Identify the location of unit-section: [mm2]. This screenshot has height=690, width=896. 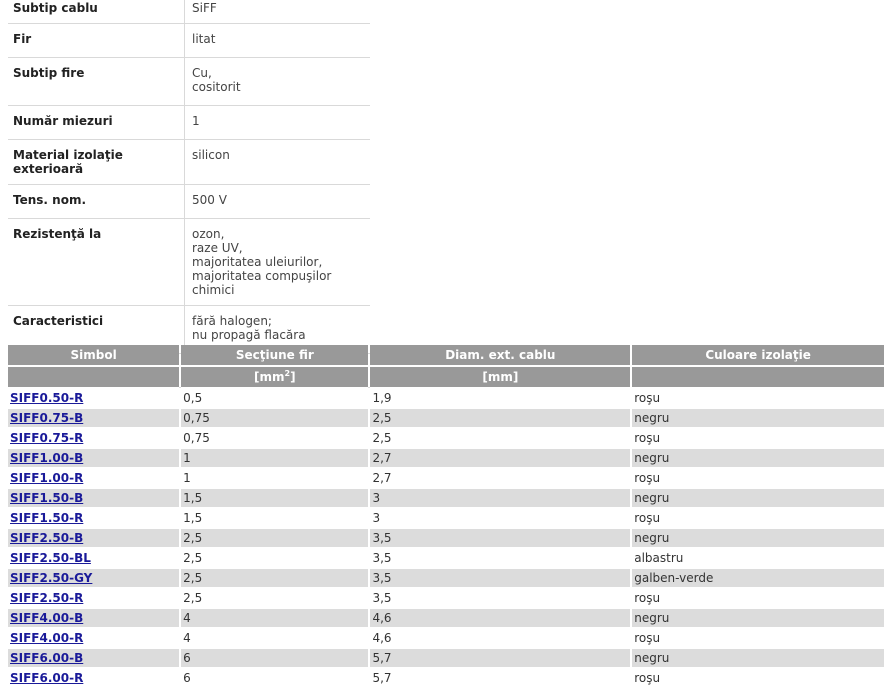
(275, 378).